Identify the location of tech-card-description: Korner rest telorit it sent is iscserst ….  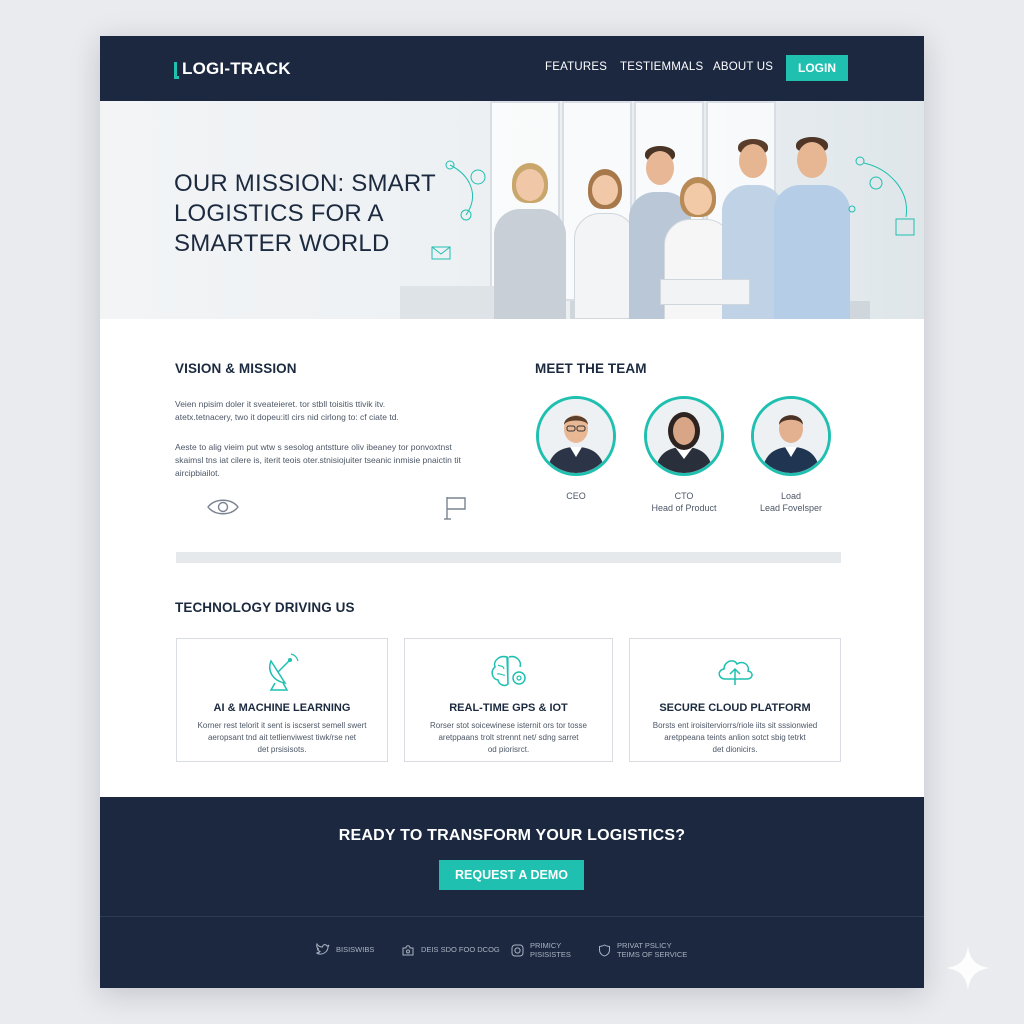
(282, 738).